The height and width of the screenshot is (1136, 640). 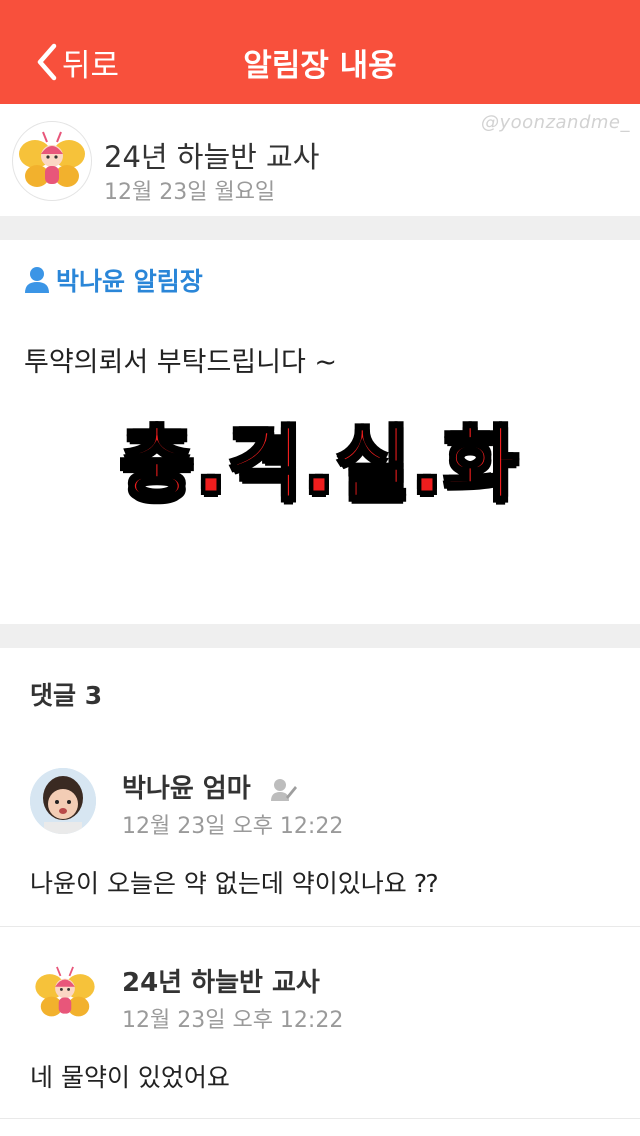 I want to click on notice-label-row: 박나윤 알림장, so click(x=113, y=280).